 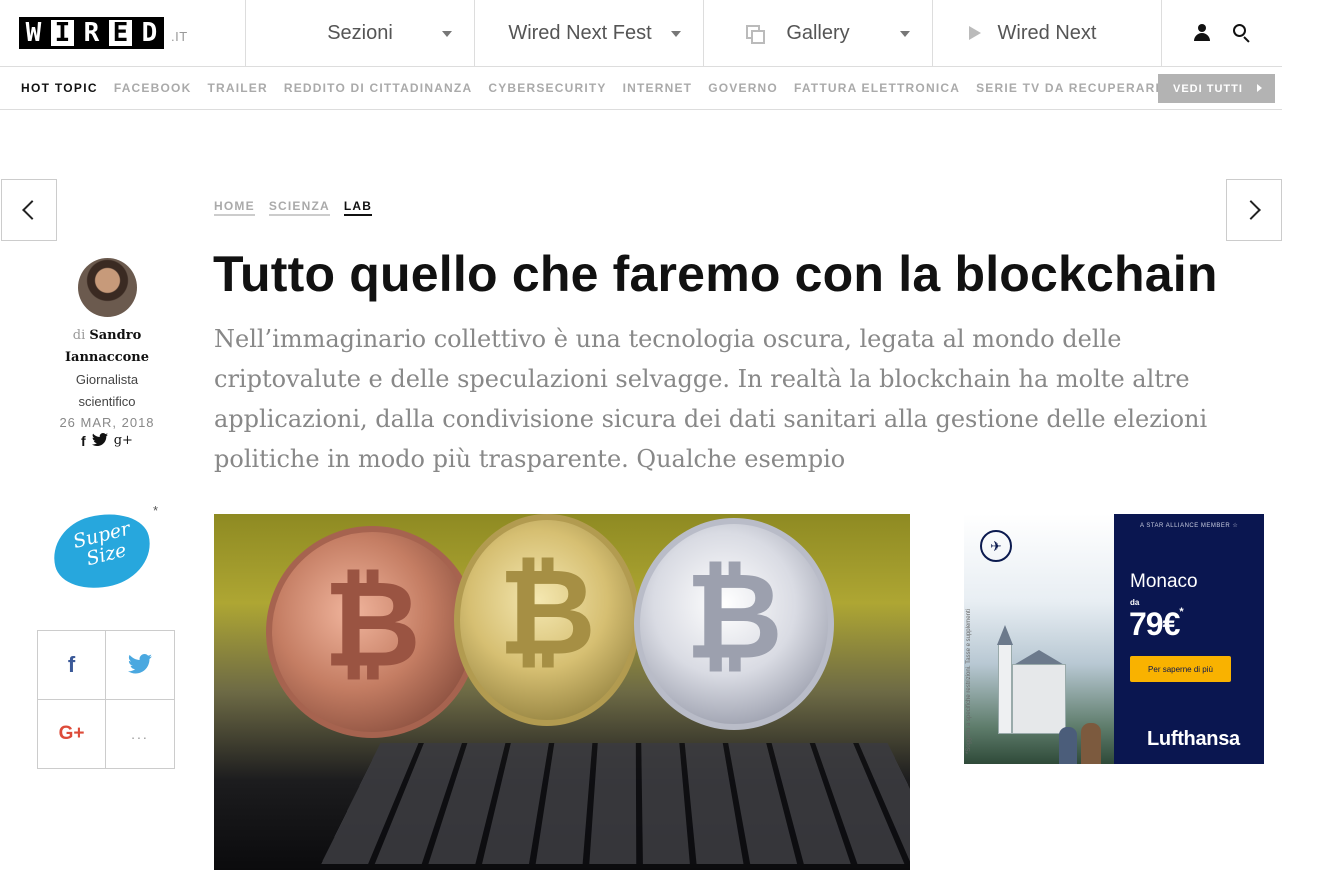 I want to click on ad-cta-button: Per saperne di più, so click(x=1180, y=669).